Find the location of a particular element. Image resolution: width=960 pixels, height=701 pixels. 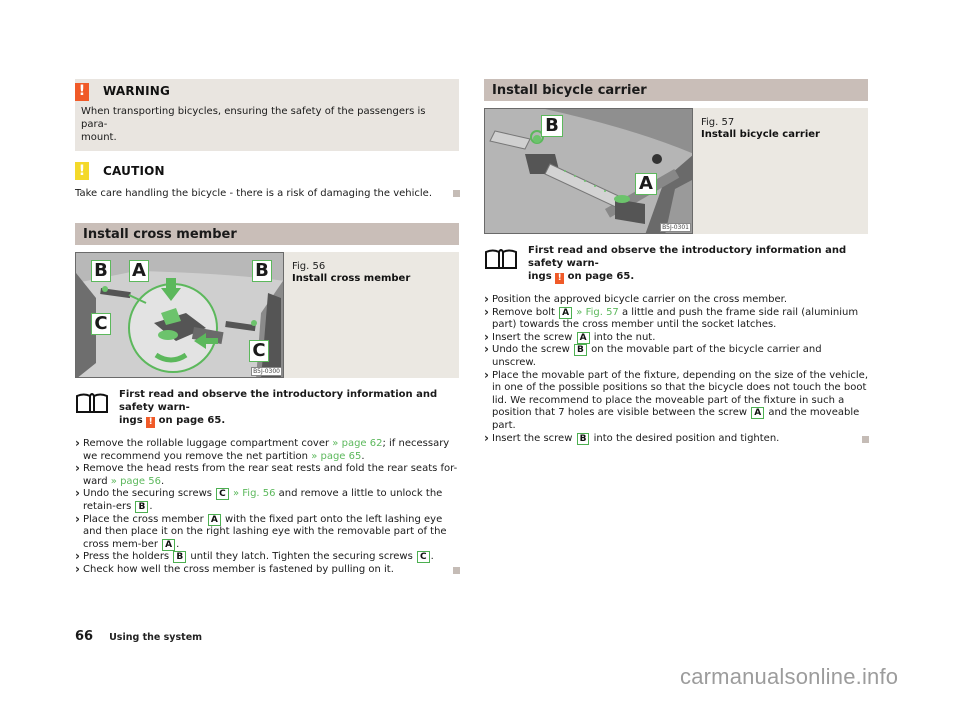

figure-image: B A B C C B5J-0300 is located at coordinates (179, 315).